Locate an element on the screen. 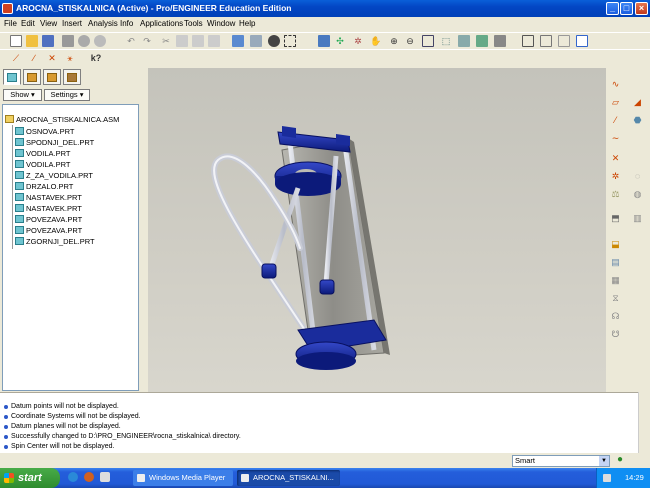 The height and width of the screenshot is (488, 650). email-icon is located at coordinates (84, 41).